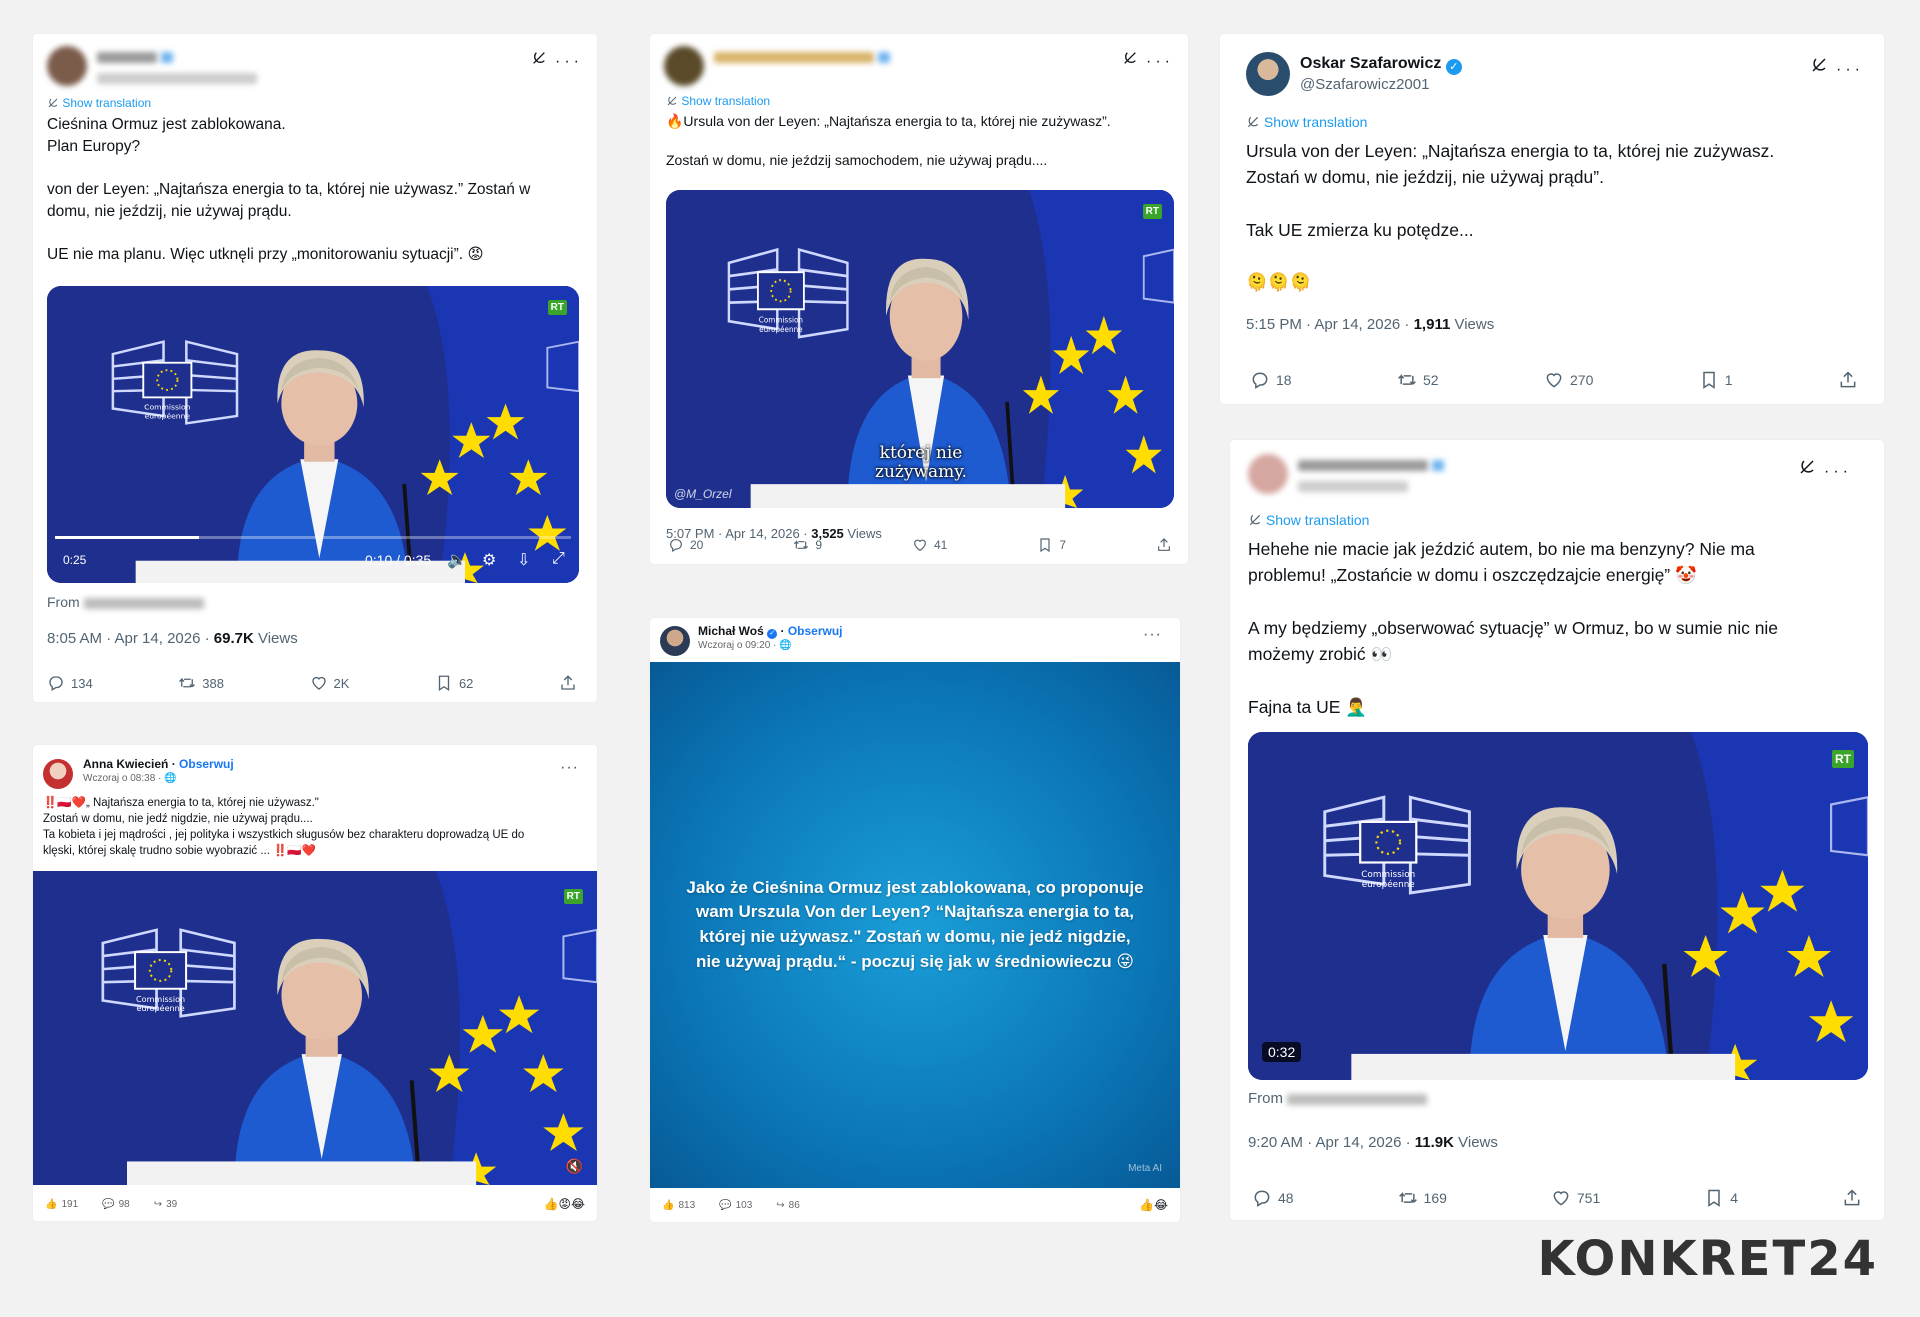 This screenshot has height=1317, width=1920. I want to click on bookmark-button: 7, so click(1051, 545).